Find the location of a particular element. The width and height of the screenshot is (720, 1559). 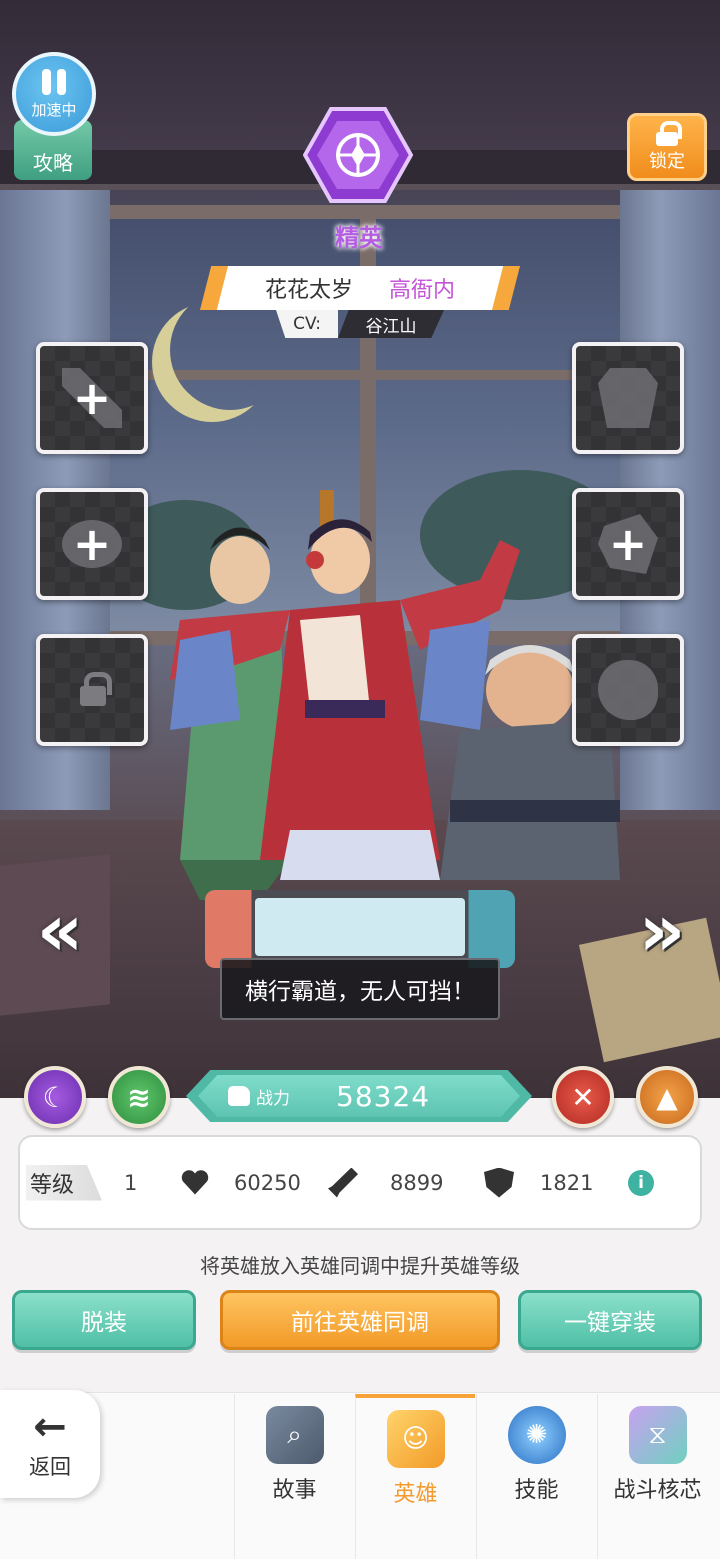

tab-story-label: 故事 is located at coordinates (294, 1490).